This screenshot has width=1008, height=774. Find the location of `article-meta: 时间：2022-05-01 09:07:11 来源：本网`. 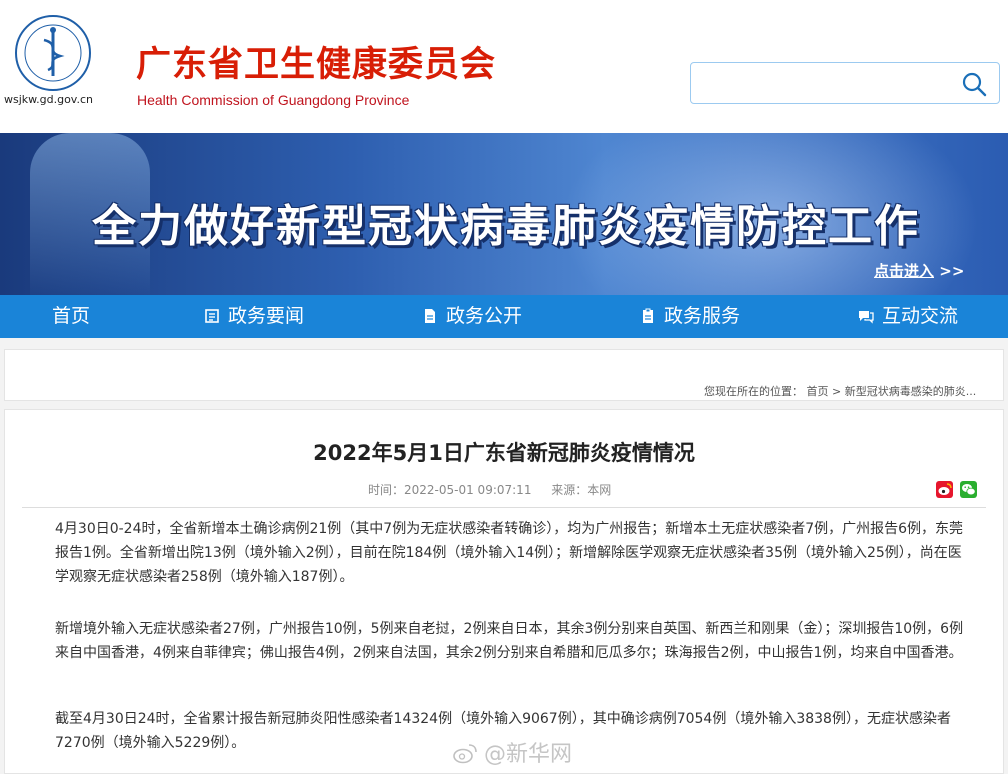

article-meta: 时间：2022-05-01 09:07:11 来源：本网 is located at coordinates (497, 489).